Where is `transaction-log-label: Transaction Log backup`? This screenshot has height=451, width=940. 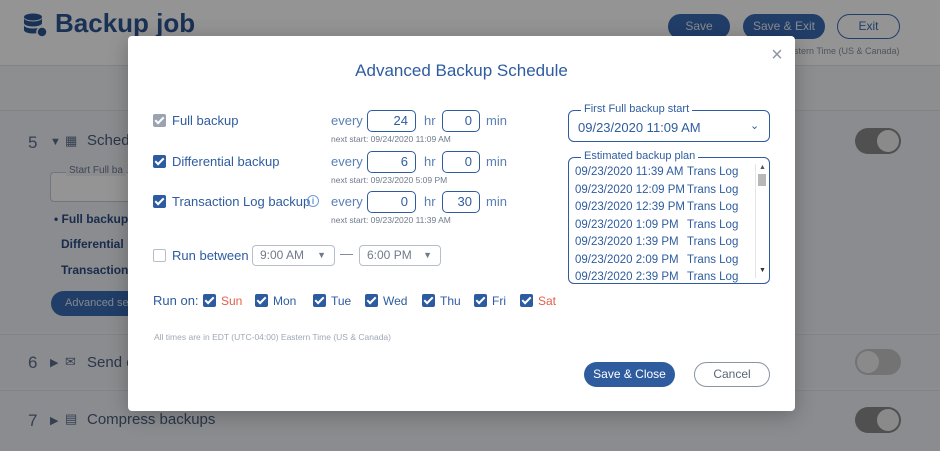 transaction-log-label: Transaction Log backup is located at coordinates (241, 201).